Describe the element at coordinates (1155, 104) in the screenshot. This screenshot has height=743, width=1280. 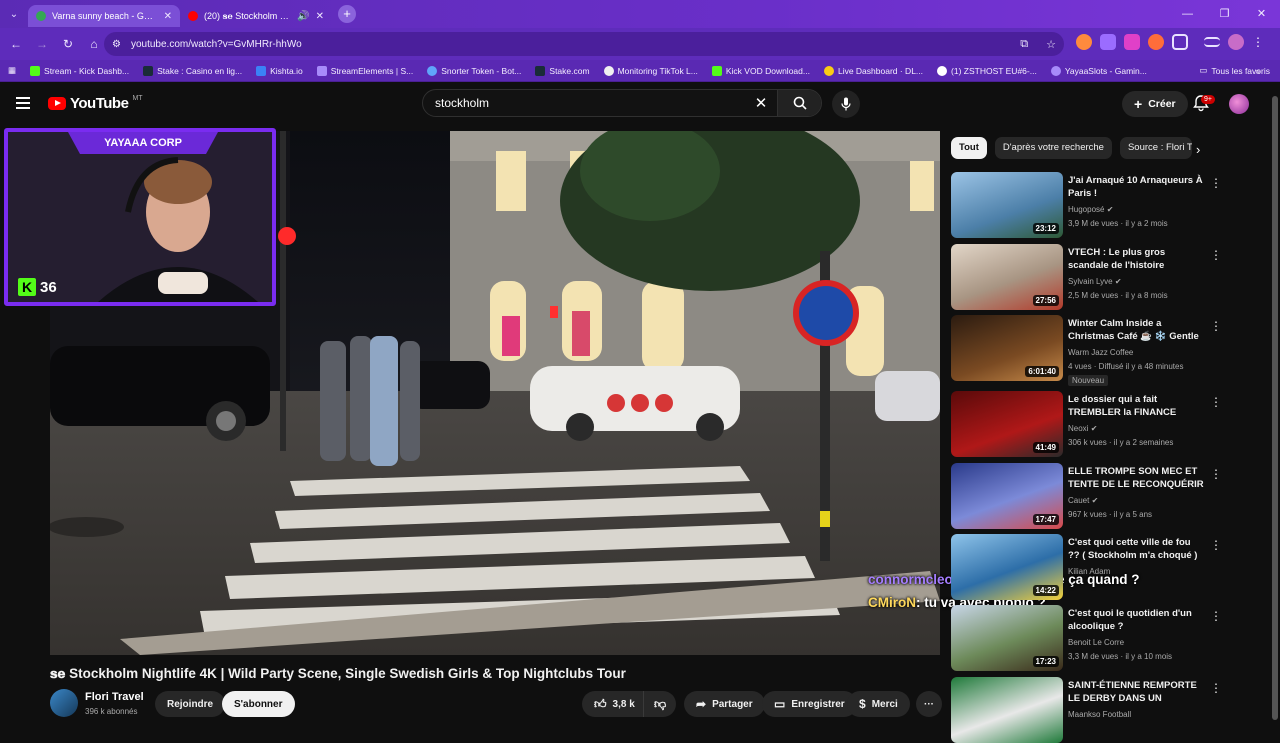
I see `create-button: + Créer` at that location.